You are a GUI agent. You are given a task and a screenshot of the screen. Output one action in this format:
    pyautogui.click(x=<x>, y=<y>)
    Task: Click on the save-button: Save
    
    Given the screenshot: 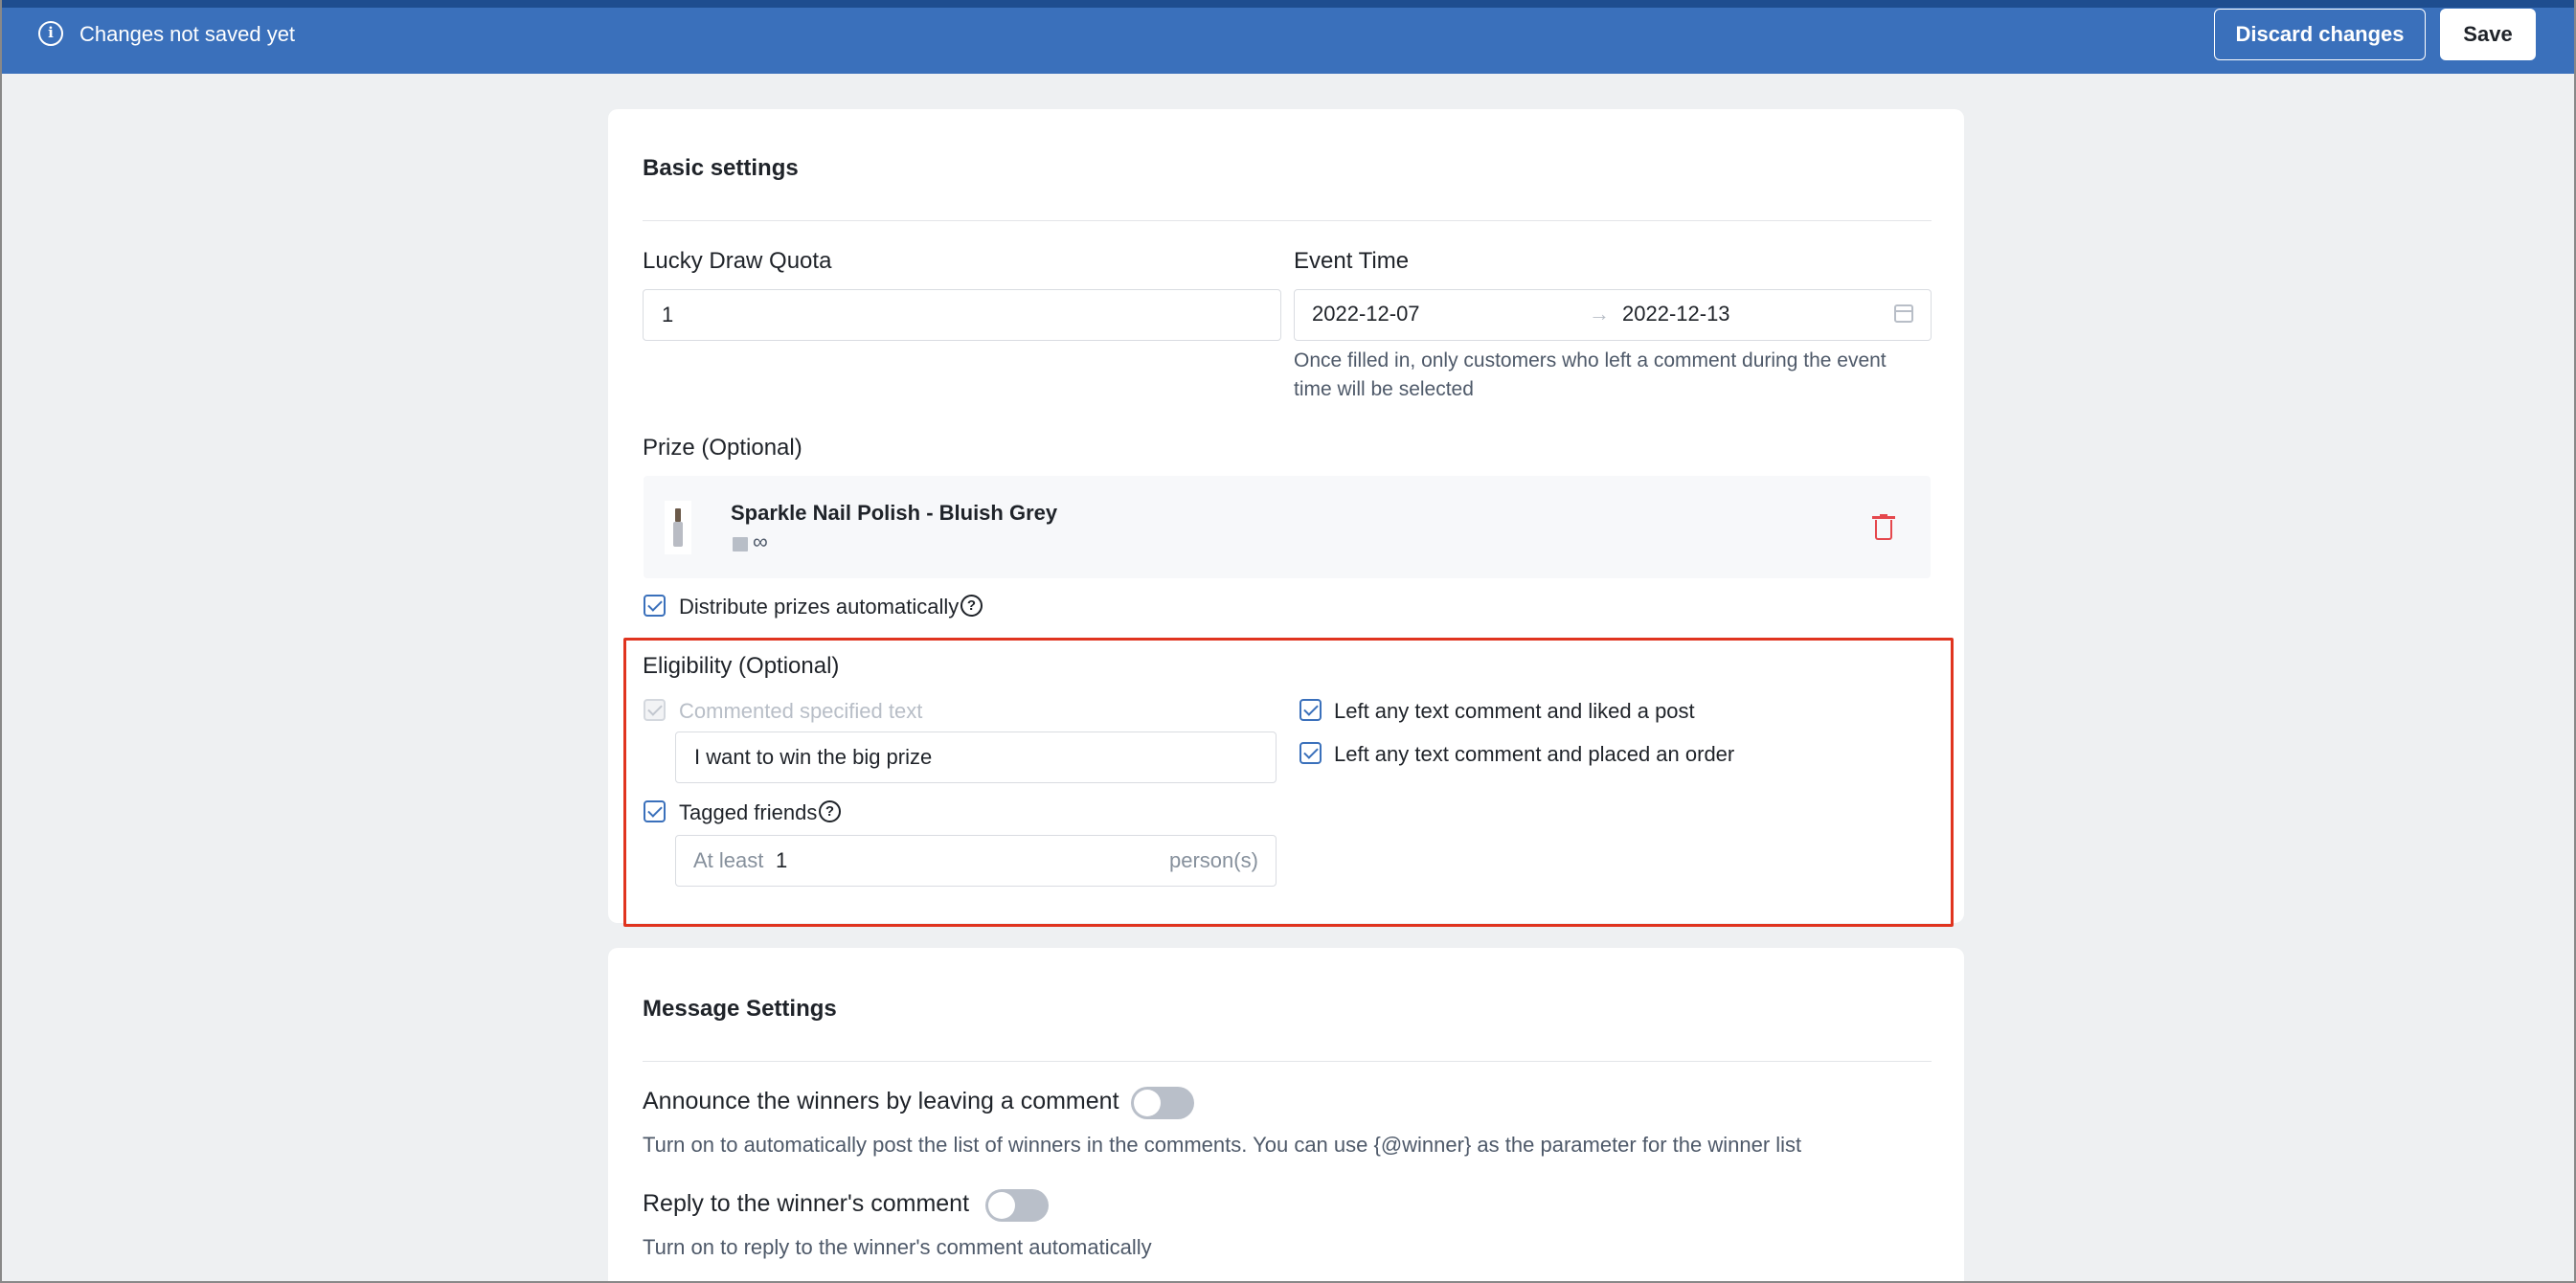 What is the action you would take?
    pyautogui.click(x=2488, y=34)
    